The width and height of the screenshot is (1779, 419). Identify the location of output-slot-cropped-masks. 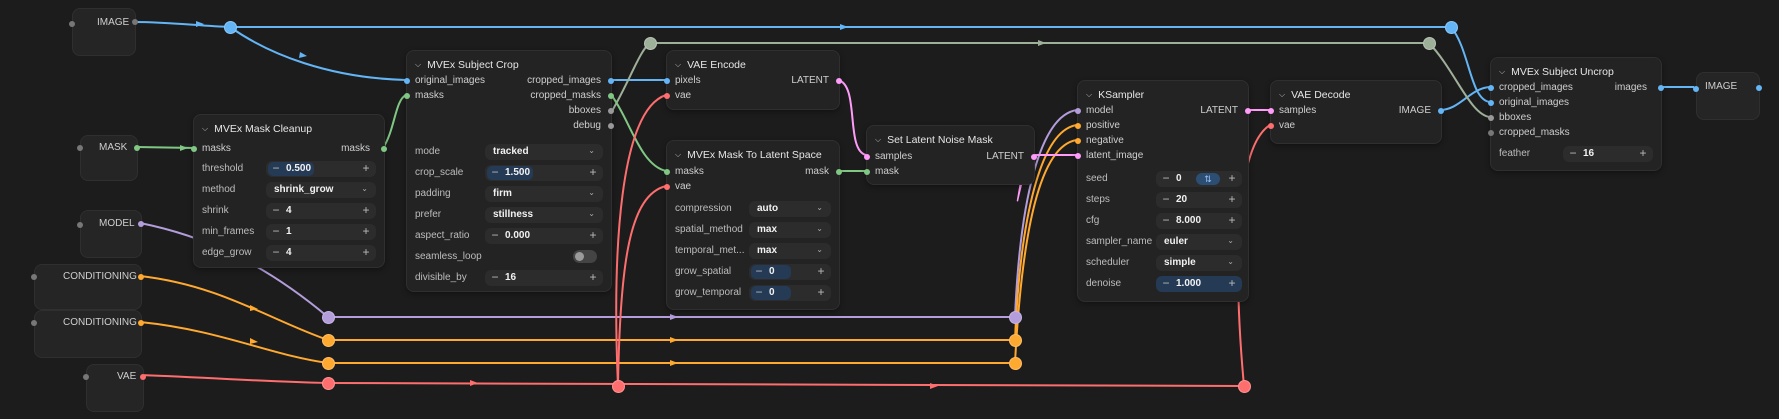
(611, 96).